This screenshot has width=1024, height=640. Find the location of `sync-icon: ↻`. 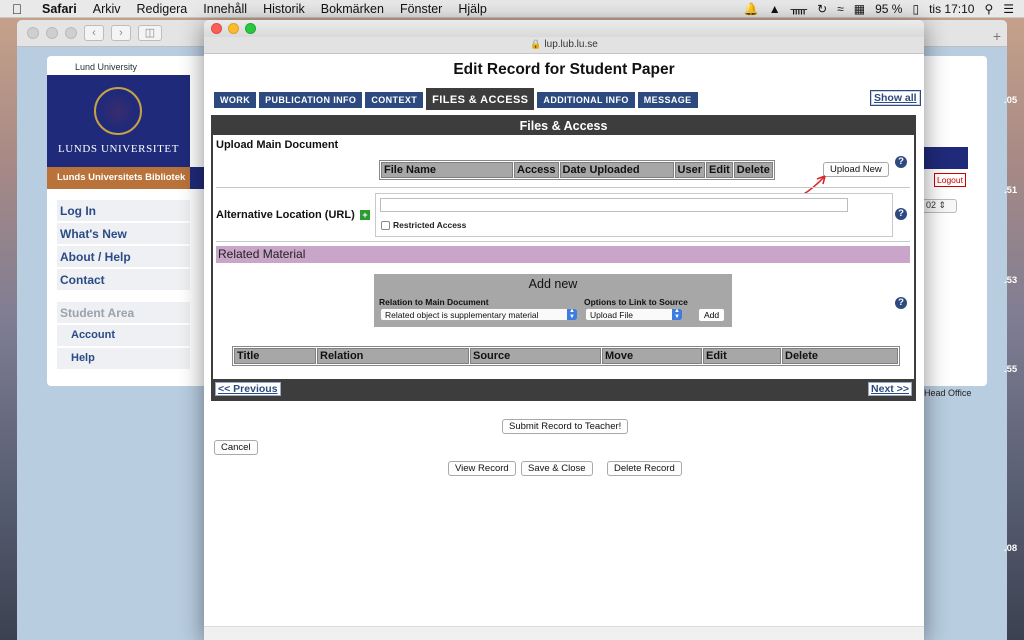

sync-icon: ↻ is located at coordinates (822, 9).